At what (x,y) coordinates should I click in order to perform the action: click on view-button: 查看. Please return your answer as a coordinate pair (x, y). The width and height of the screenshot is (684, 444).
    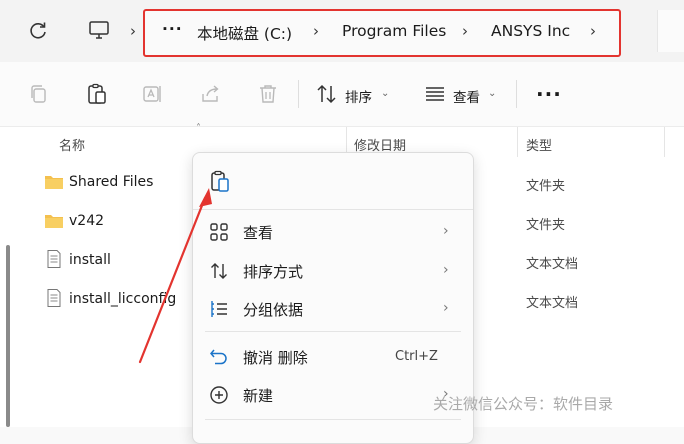
    Looking at the image, I should click on (466, 96).